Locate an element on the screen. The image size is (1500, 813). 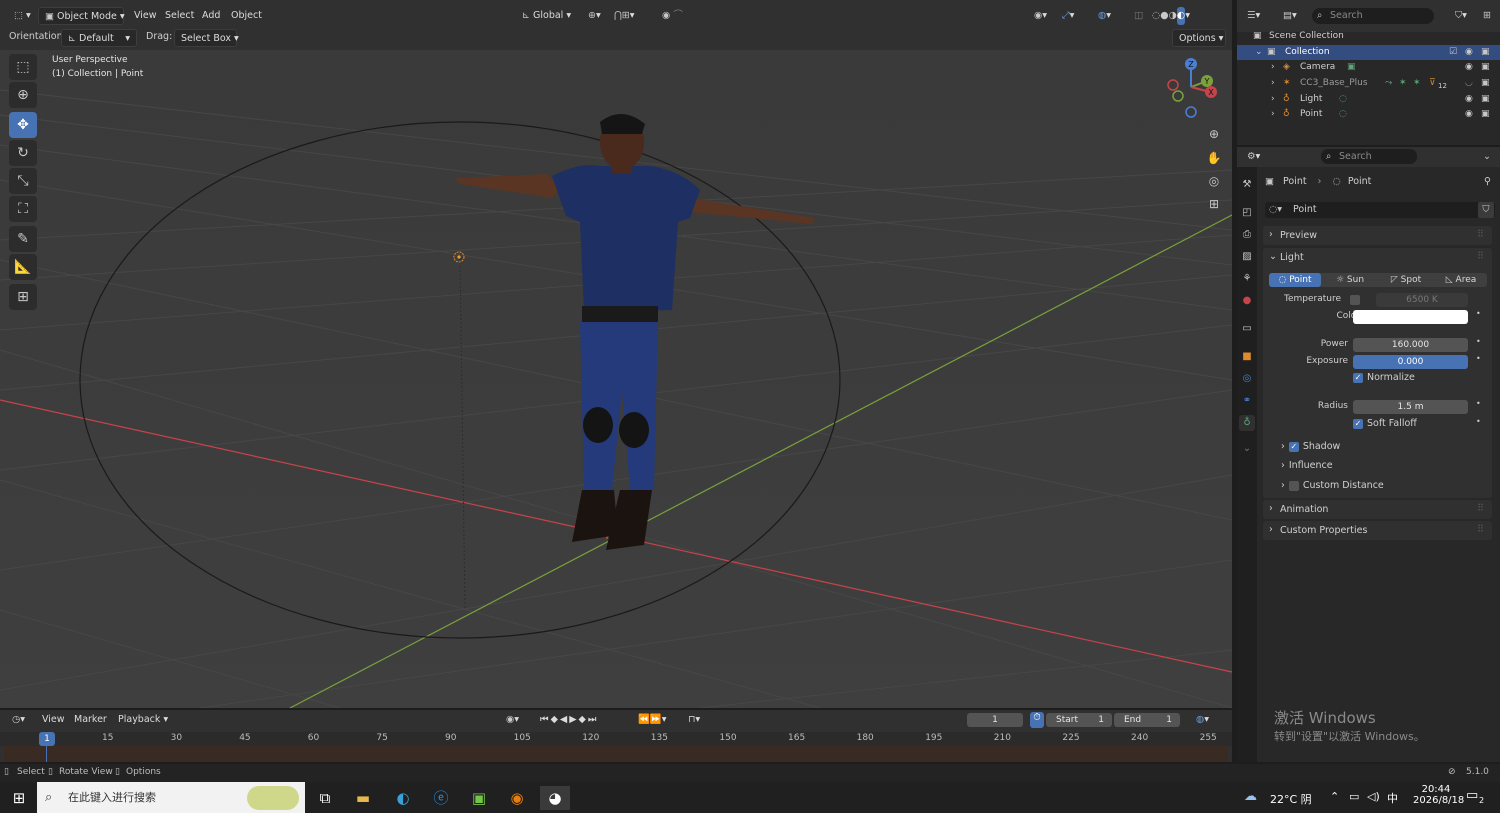
outliner-scene-collection: ▣ Scene Collection is located at coordinates (1368, 36).